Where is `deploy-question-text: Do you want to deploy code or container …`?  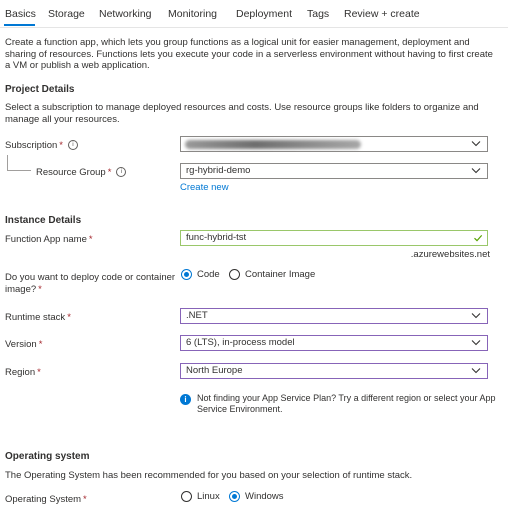 deploy-question-text: Do you want to deploy code or container … is located at coordinates (90, 283).